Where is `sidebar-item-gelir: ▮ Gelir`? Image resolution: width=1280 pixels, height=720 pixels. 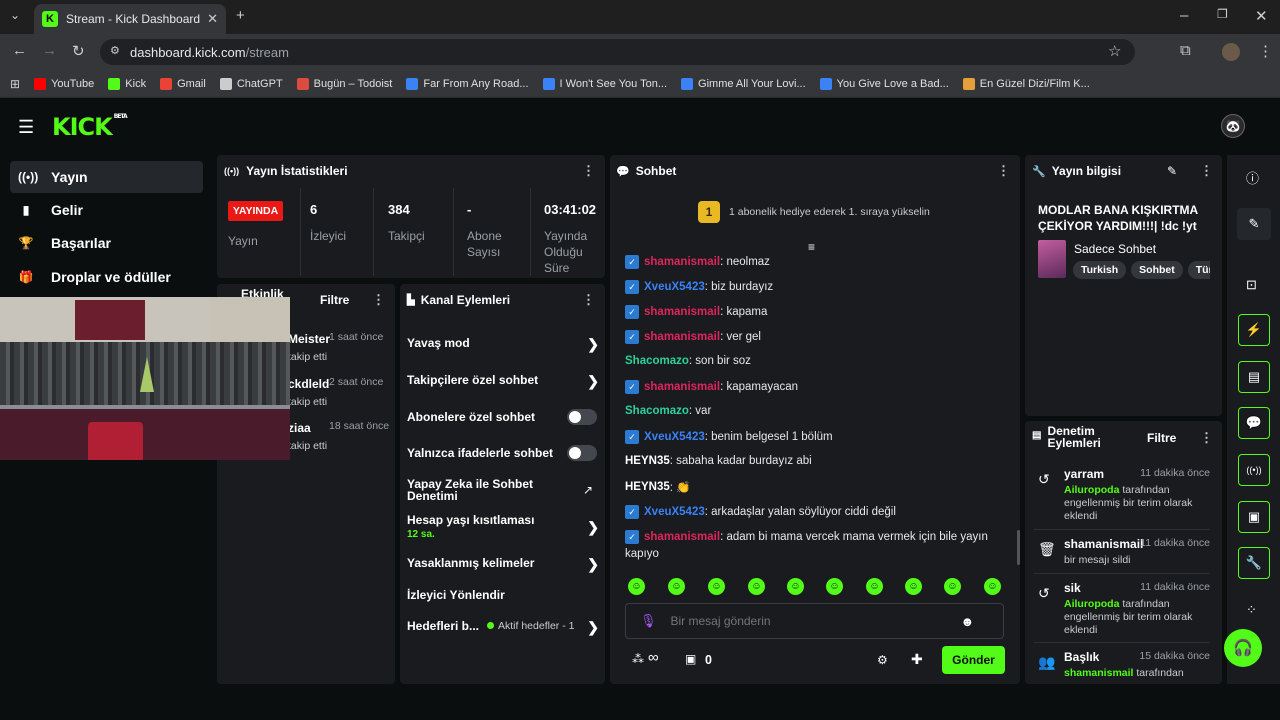 sidebar-item-gelir: ▮ Gelir is located at coordinates (106, 210).